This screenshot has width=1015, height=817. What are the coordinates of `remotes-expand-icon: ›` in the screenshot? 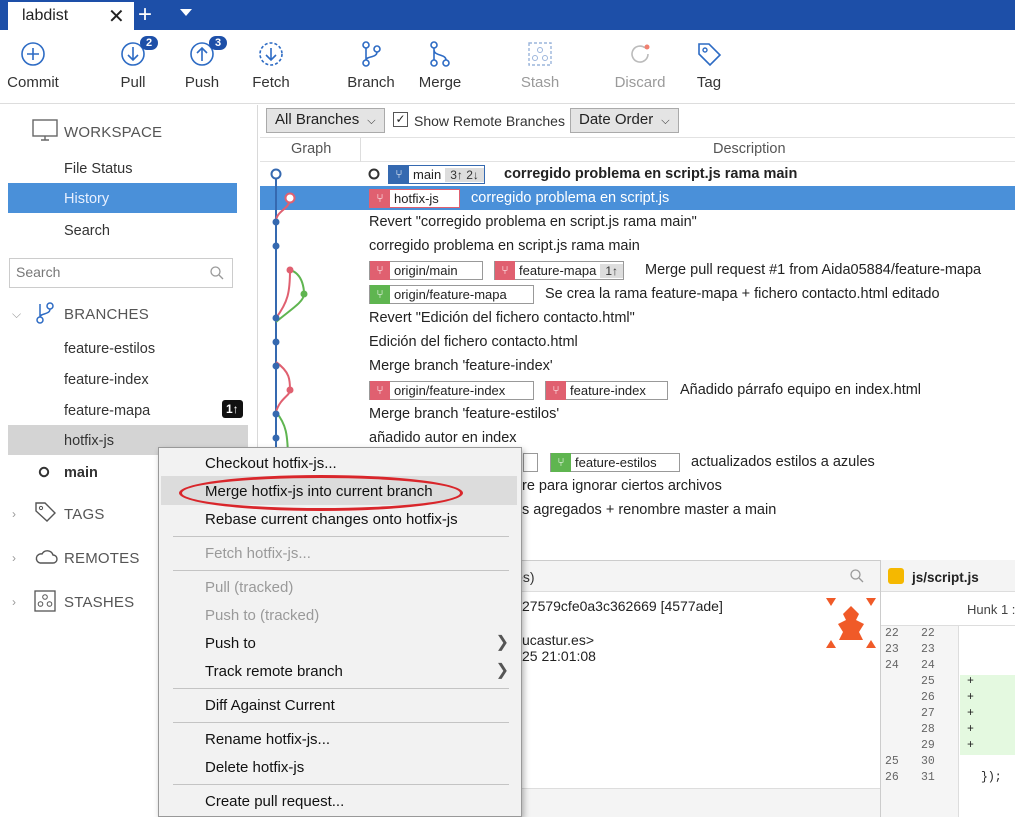 It's located at (14, 558).